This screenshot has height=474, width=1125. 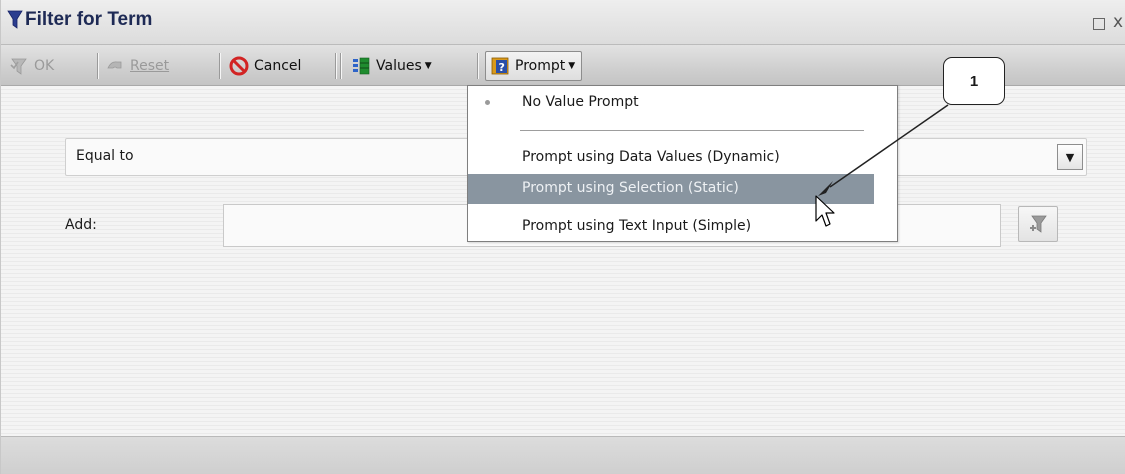 What do you see at coordinates (89, 19) in the screenshot?
I see `dialog-title: Filter for Term` at bounding box center [89, 19].